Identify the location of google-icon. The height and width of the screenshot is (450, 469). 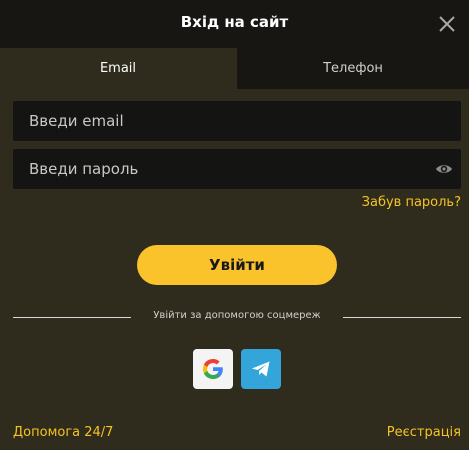
(213, 369).